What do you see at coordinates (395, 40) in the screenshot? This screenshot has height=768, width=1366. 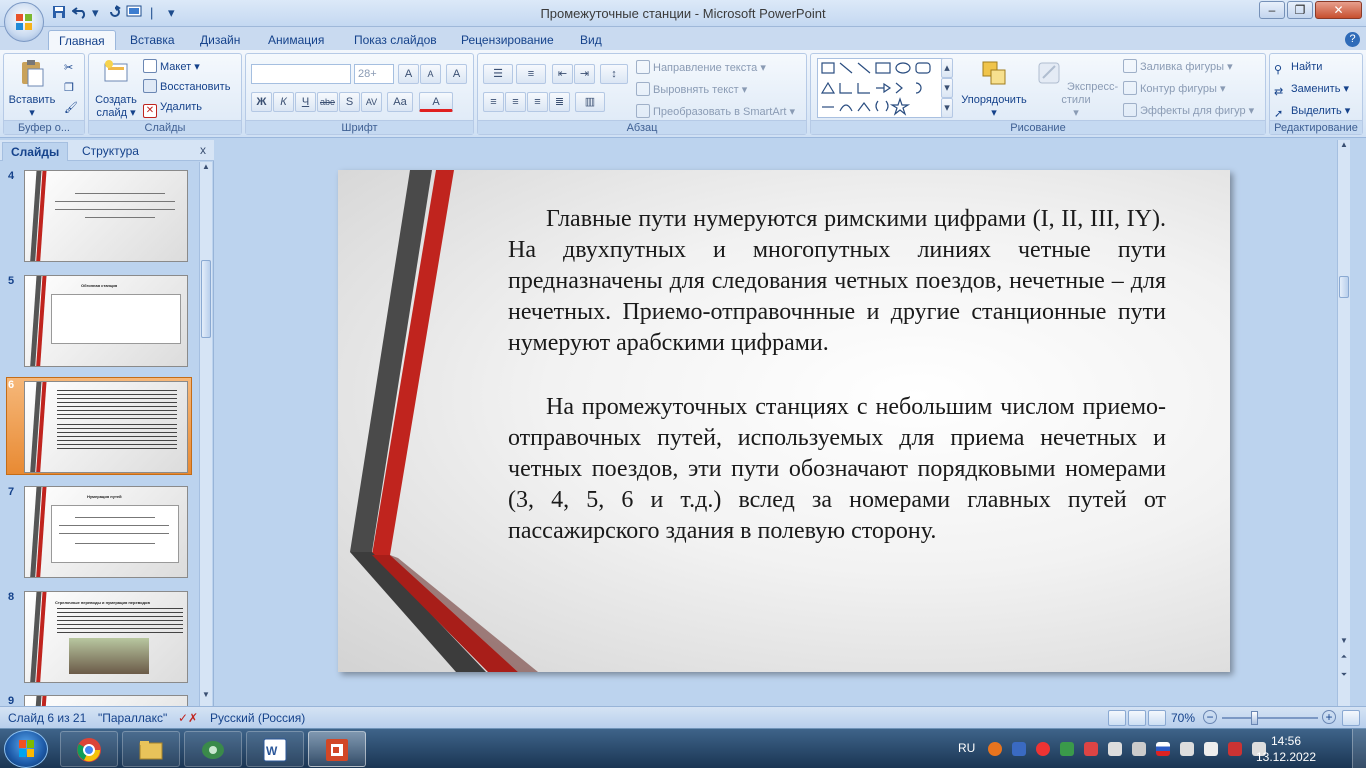 I see `tab-slideshow: Показ слайдов` at bounding box center [395, 40].